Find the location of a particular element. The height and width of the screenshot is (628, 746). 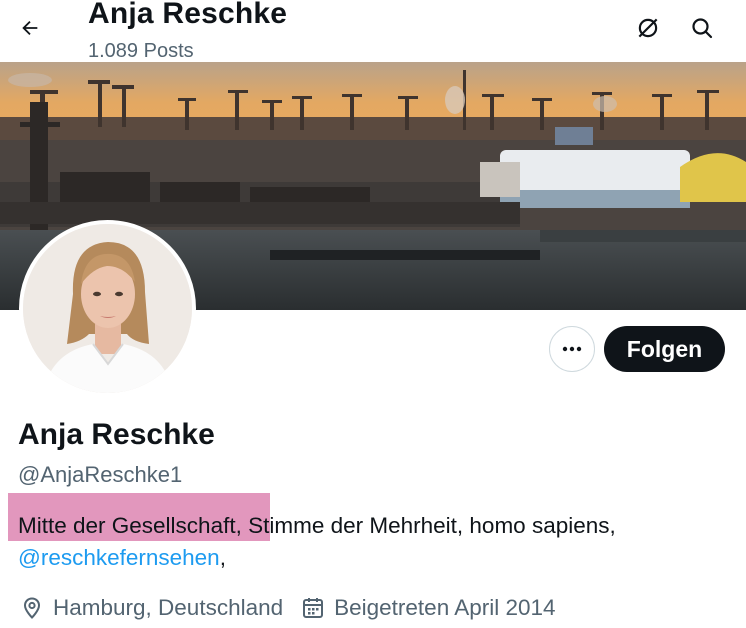

grok-button is located at coordinates (648, 28).